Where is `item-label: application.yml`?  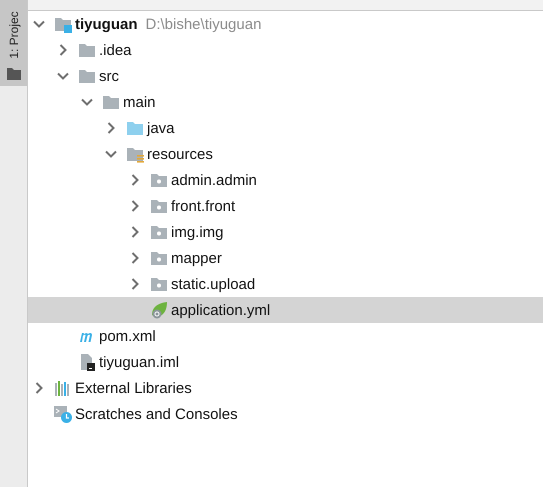 item-label: application.yml is located at coordinates (220, 310).